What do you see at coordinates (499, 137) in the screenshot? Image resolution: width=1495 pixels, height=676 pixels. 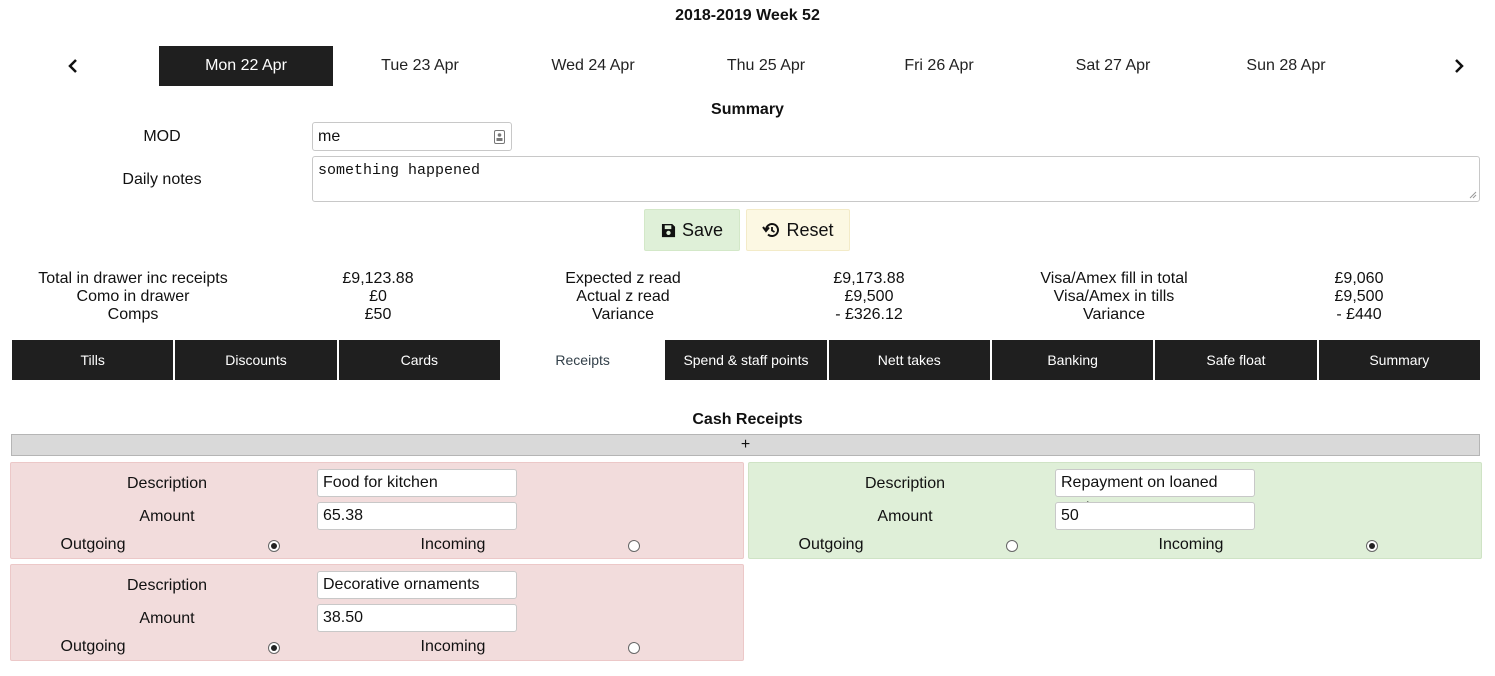 I see `contact-card-icon` at bounding box center [499, 137].